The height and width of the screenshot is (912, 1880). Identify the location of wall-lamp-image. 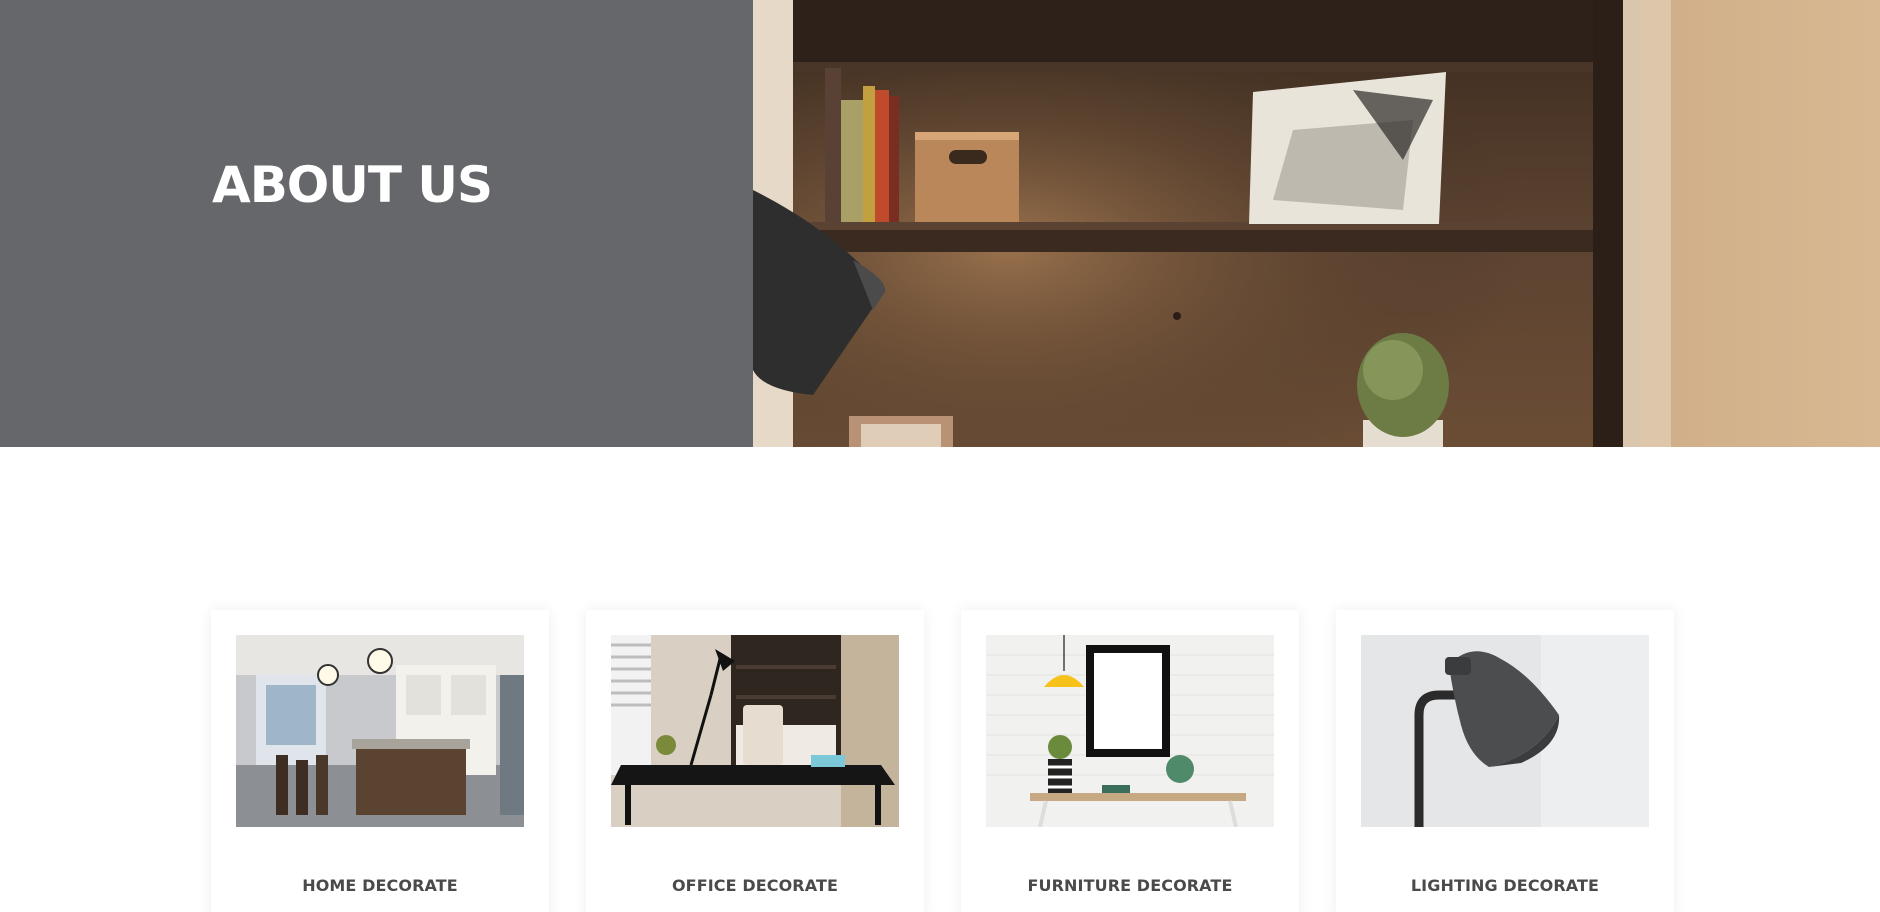
(1505, 731).